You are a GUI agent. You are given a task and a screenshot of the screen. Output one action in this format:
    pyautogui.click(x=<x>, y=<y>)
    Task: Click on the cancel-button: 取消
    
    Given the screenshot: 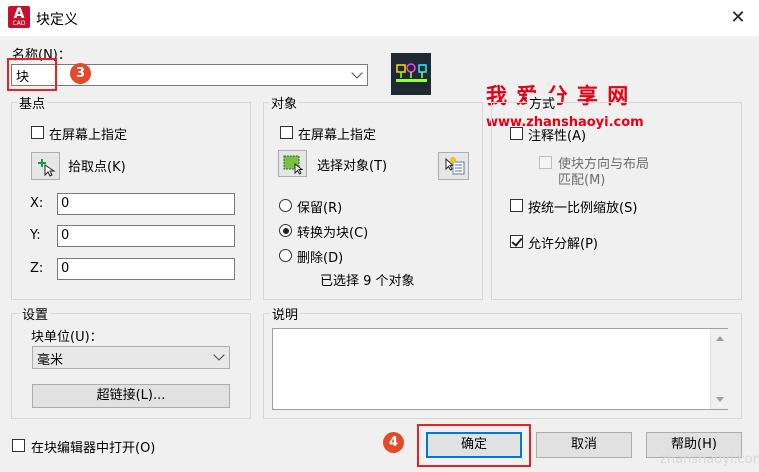 What is the action you would take?
    pyautogui.click(x=584, y=445)
    